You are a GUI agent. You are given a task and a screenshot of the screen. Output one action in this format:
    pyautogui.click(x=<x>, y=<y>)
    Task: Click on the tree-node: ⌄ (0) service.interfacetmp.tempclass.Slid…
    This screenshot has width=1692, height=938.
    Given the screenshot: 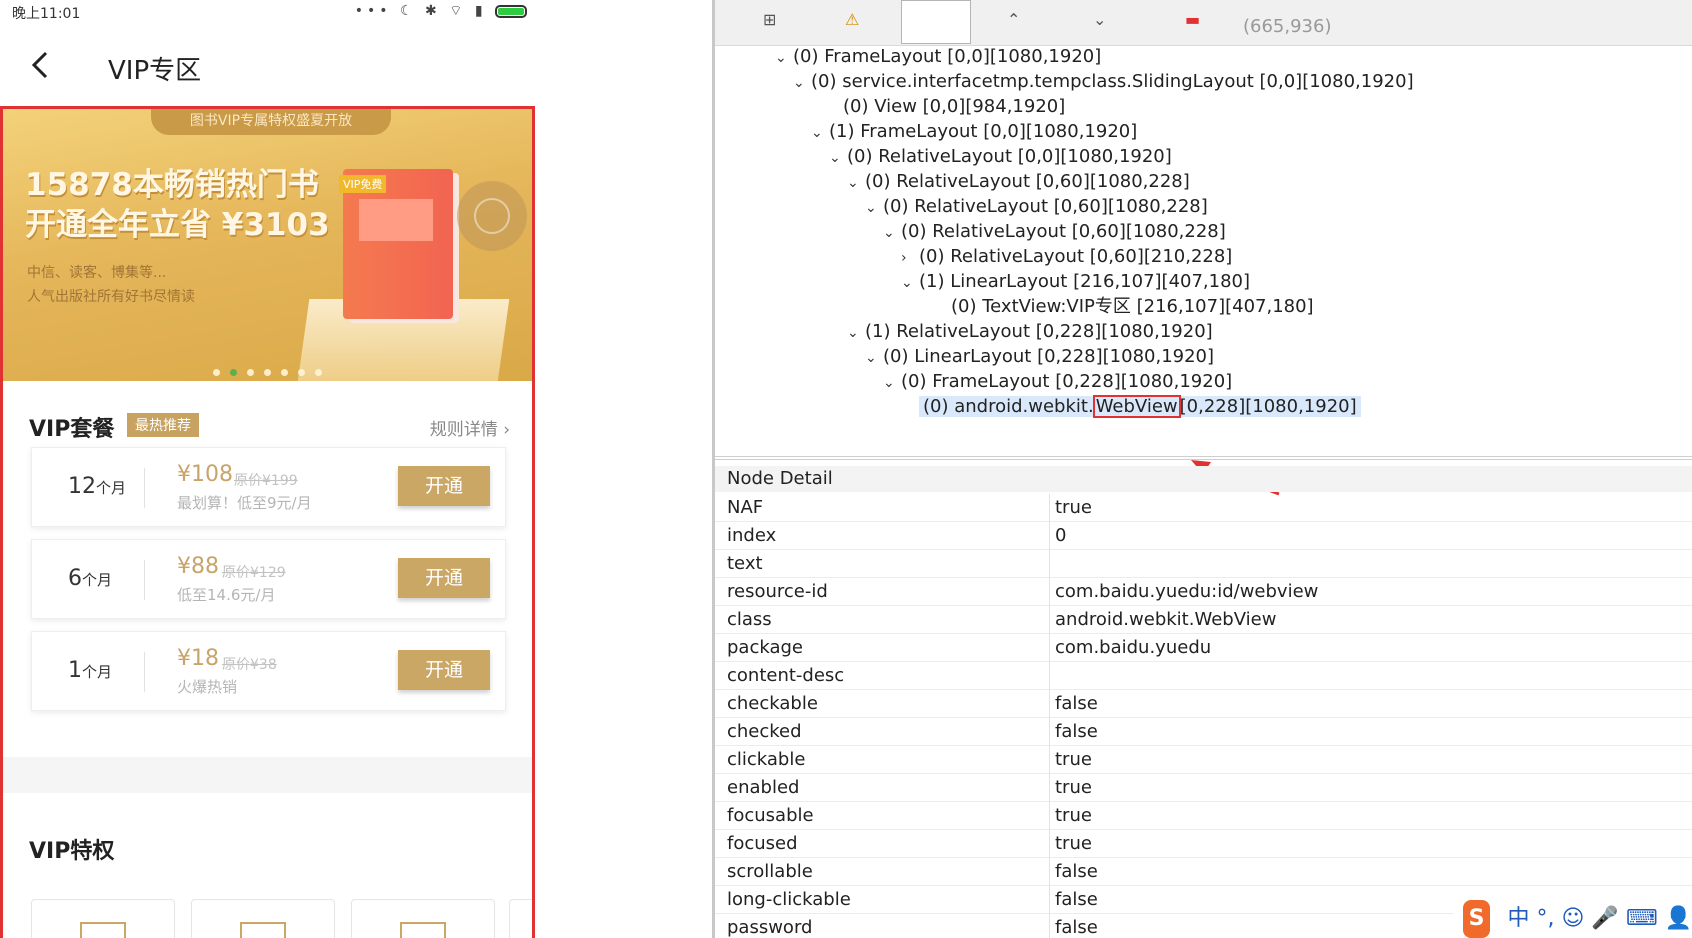 What is the action you would take?
    pyautogui.click(x=1103, y=82)
    